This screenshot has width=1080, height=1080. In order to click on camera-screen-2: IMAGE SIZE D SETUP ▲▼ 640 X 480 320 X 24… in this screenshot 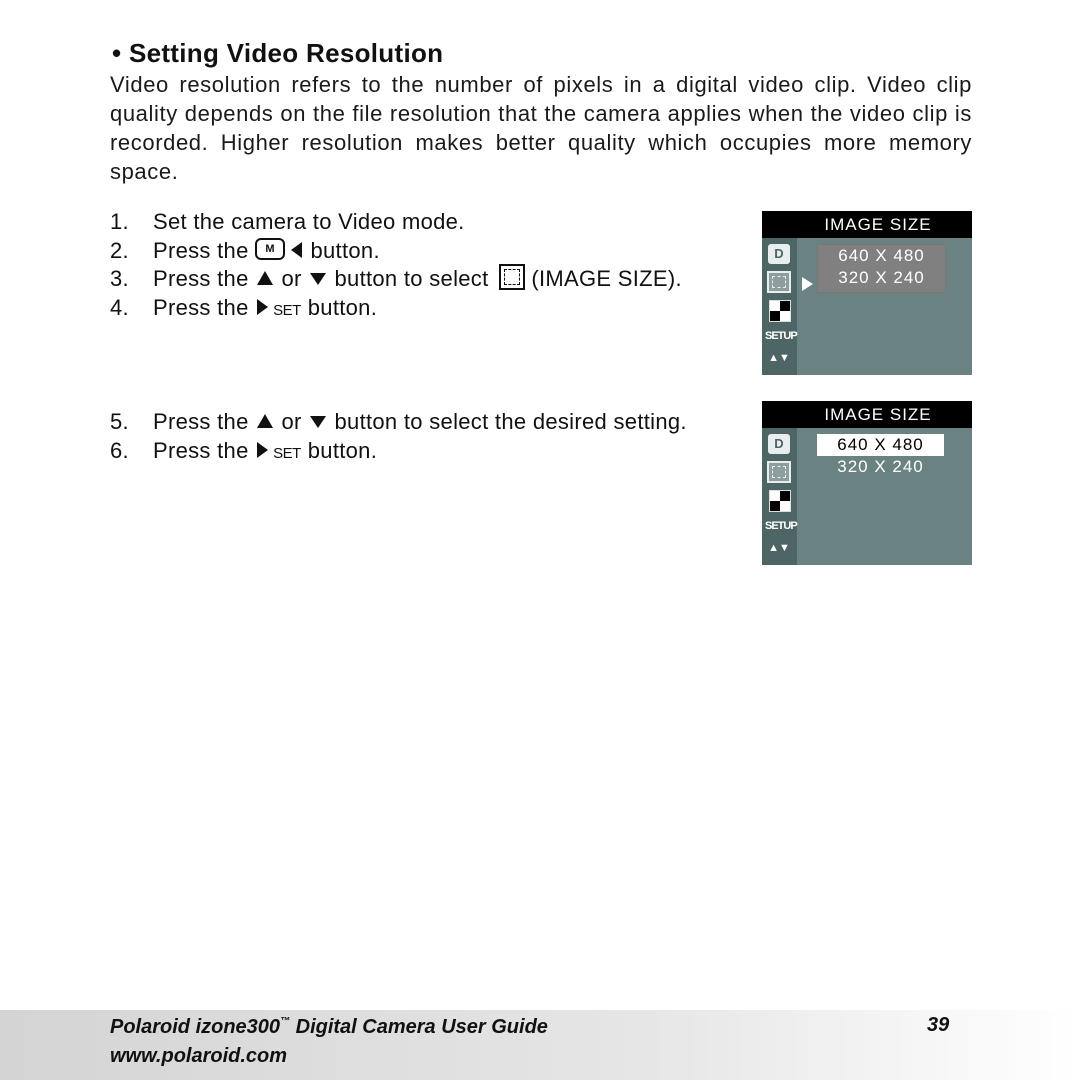, I will do `click(867, 483)`.